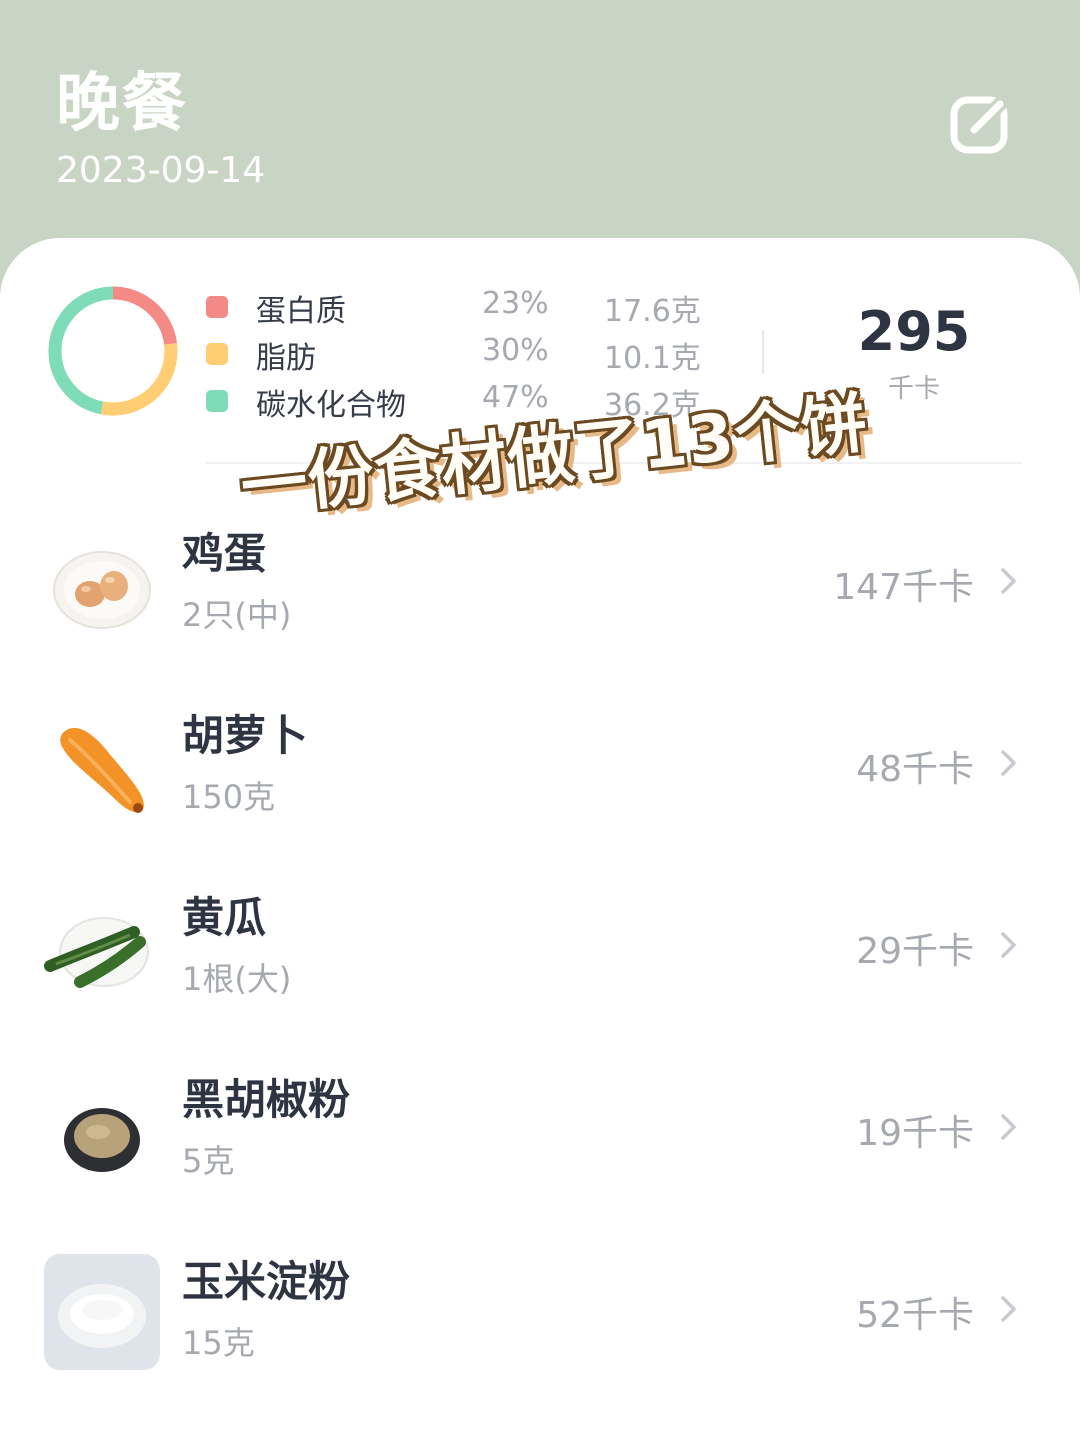  What do you see at coordinates (122, 104) in the screenshot?
I see `meal-title: 晚餐` at bounding box center [122, 104].